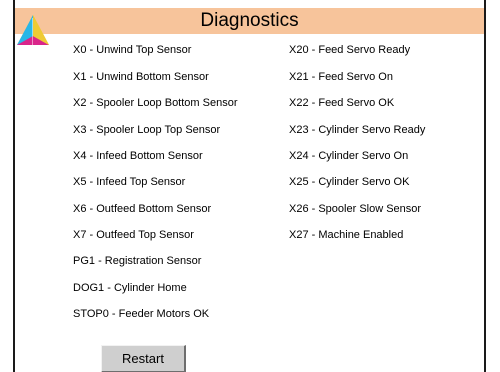 This screenshot has width=500, height=372. What do you see at coordinates (155, 103) in the screenshot?
I see `signal-x2: X2 - Spooler Loop Bottom Sensor` at bounding box center [155, 103].